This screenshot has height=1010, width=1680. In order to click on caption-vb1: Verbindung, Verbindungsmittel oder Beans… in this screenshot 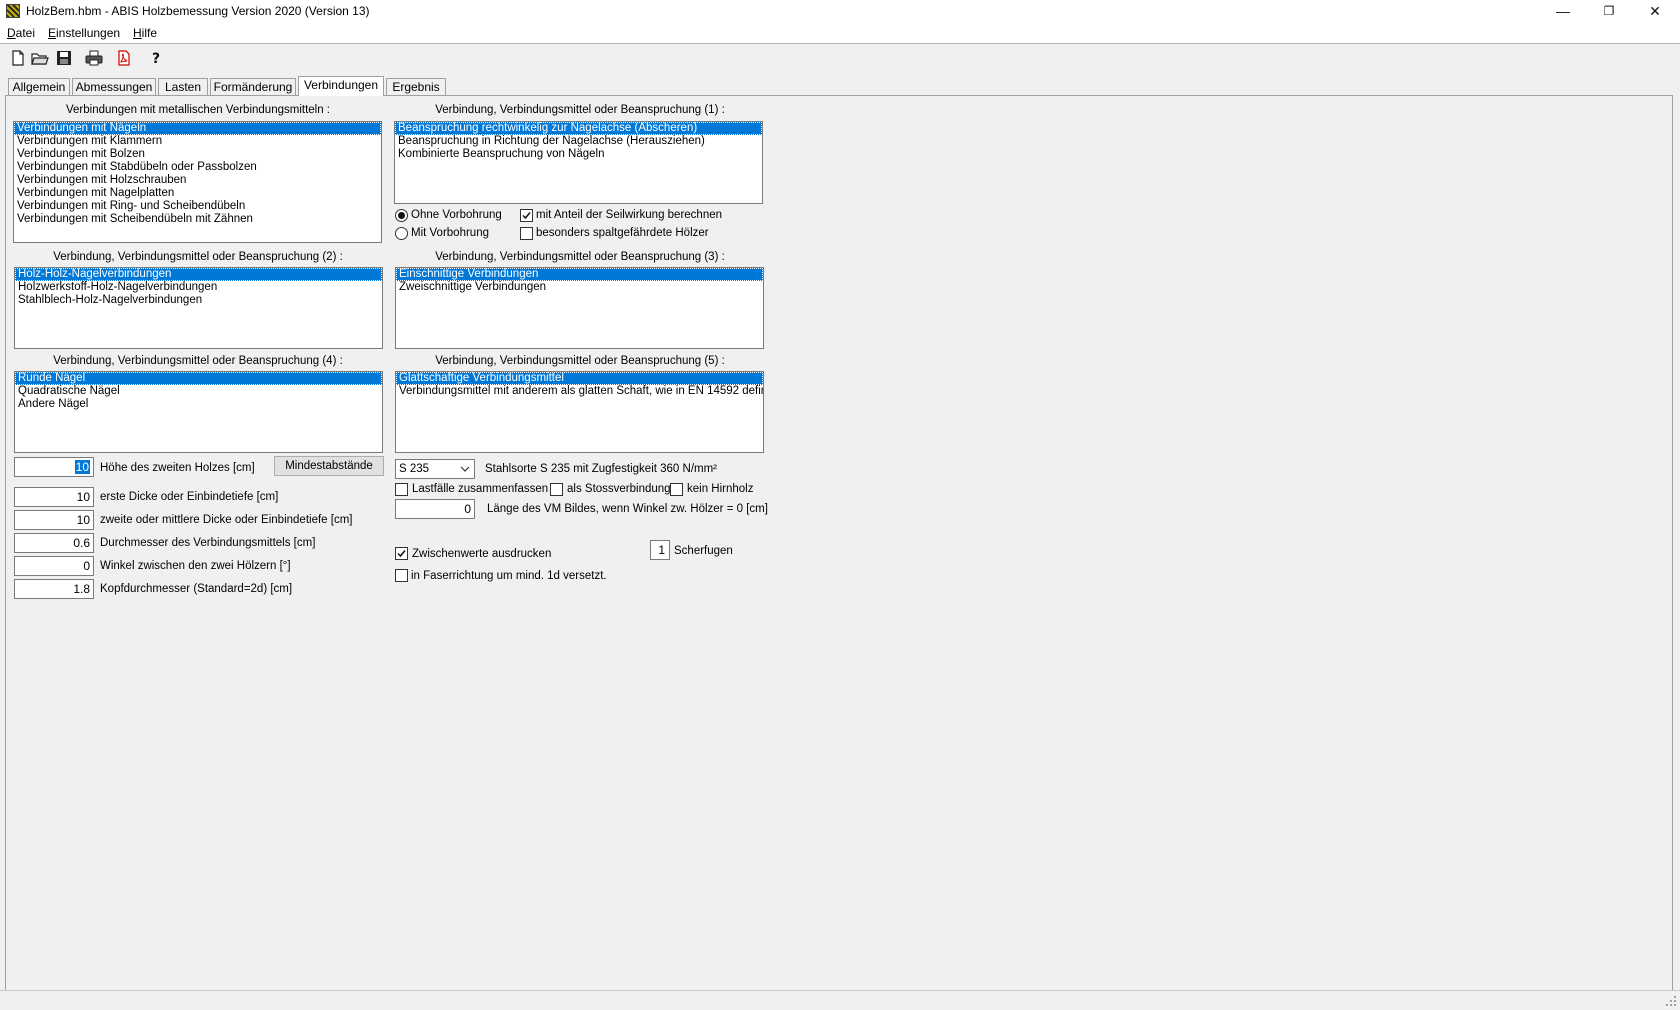, I will do `click(580, 110)`.